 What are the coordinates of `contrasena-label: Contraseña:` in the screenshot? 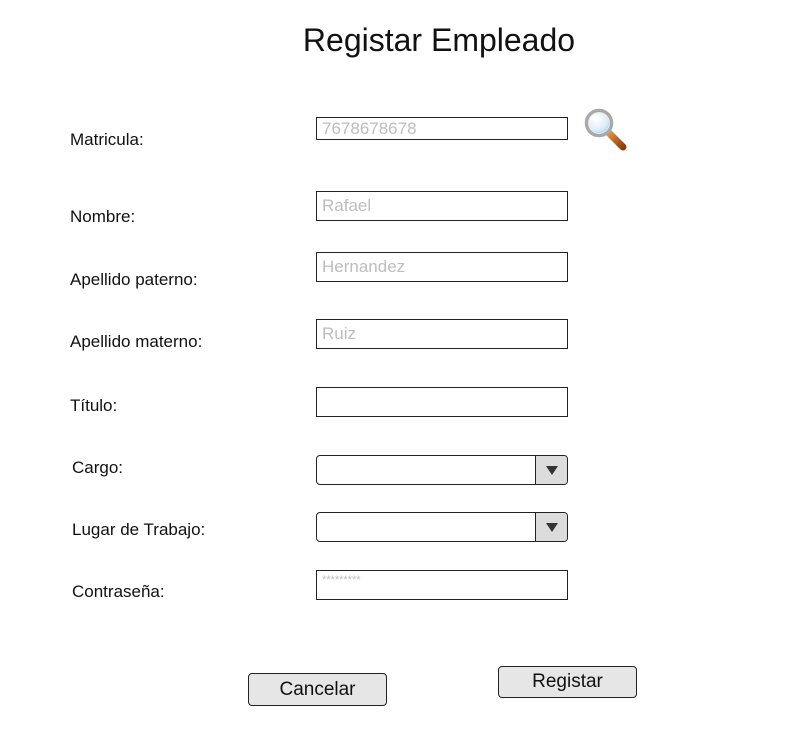 It's located at (118, 591).